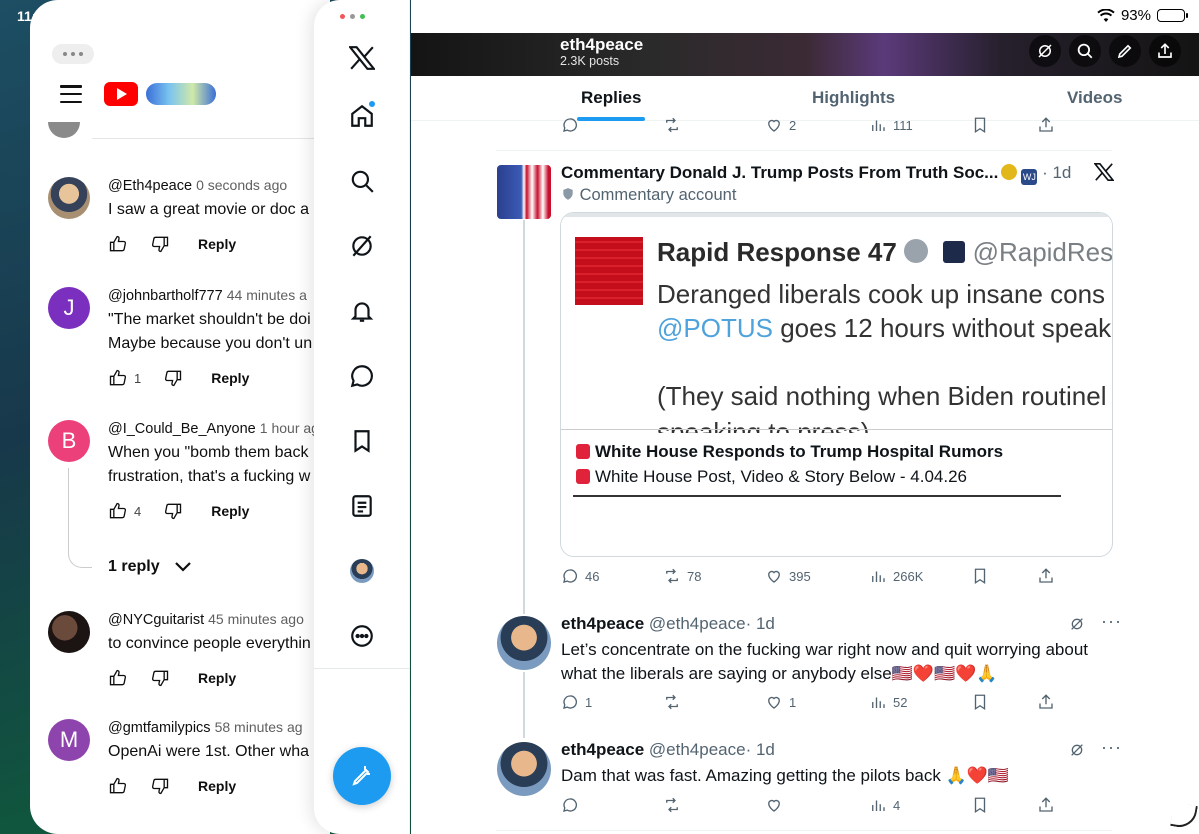 This screenshot has width=1199, height=834. Describe the element at coordinates (121, 94) in the screenshot. I see `youtube-logo` at that location.